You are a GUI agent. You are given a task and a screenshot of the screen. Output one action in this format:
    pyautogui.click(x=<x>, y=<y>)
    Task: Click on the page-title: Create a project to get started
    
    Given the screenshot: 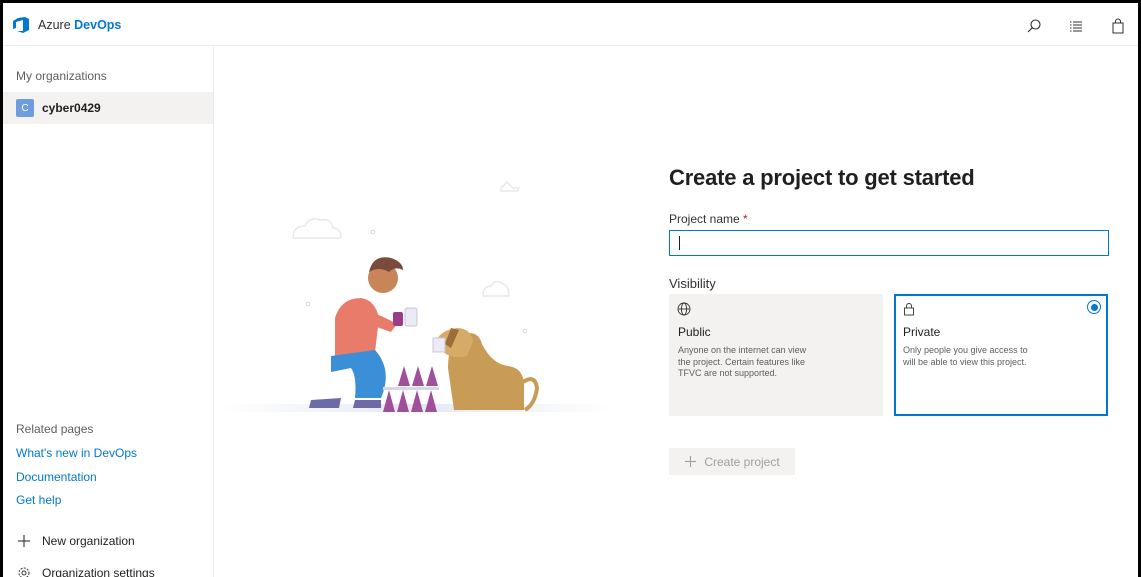 What is the action you would take?
    pyautogui.click(x=822, y=177)
    